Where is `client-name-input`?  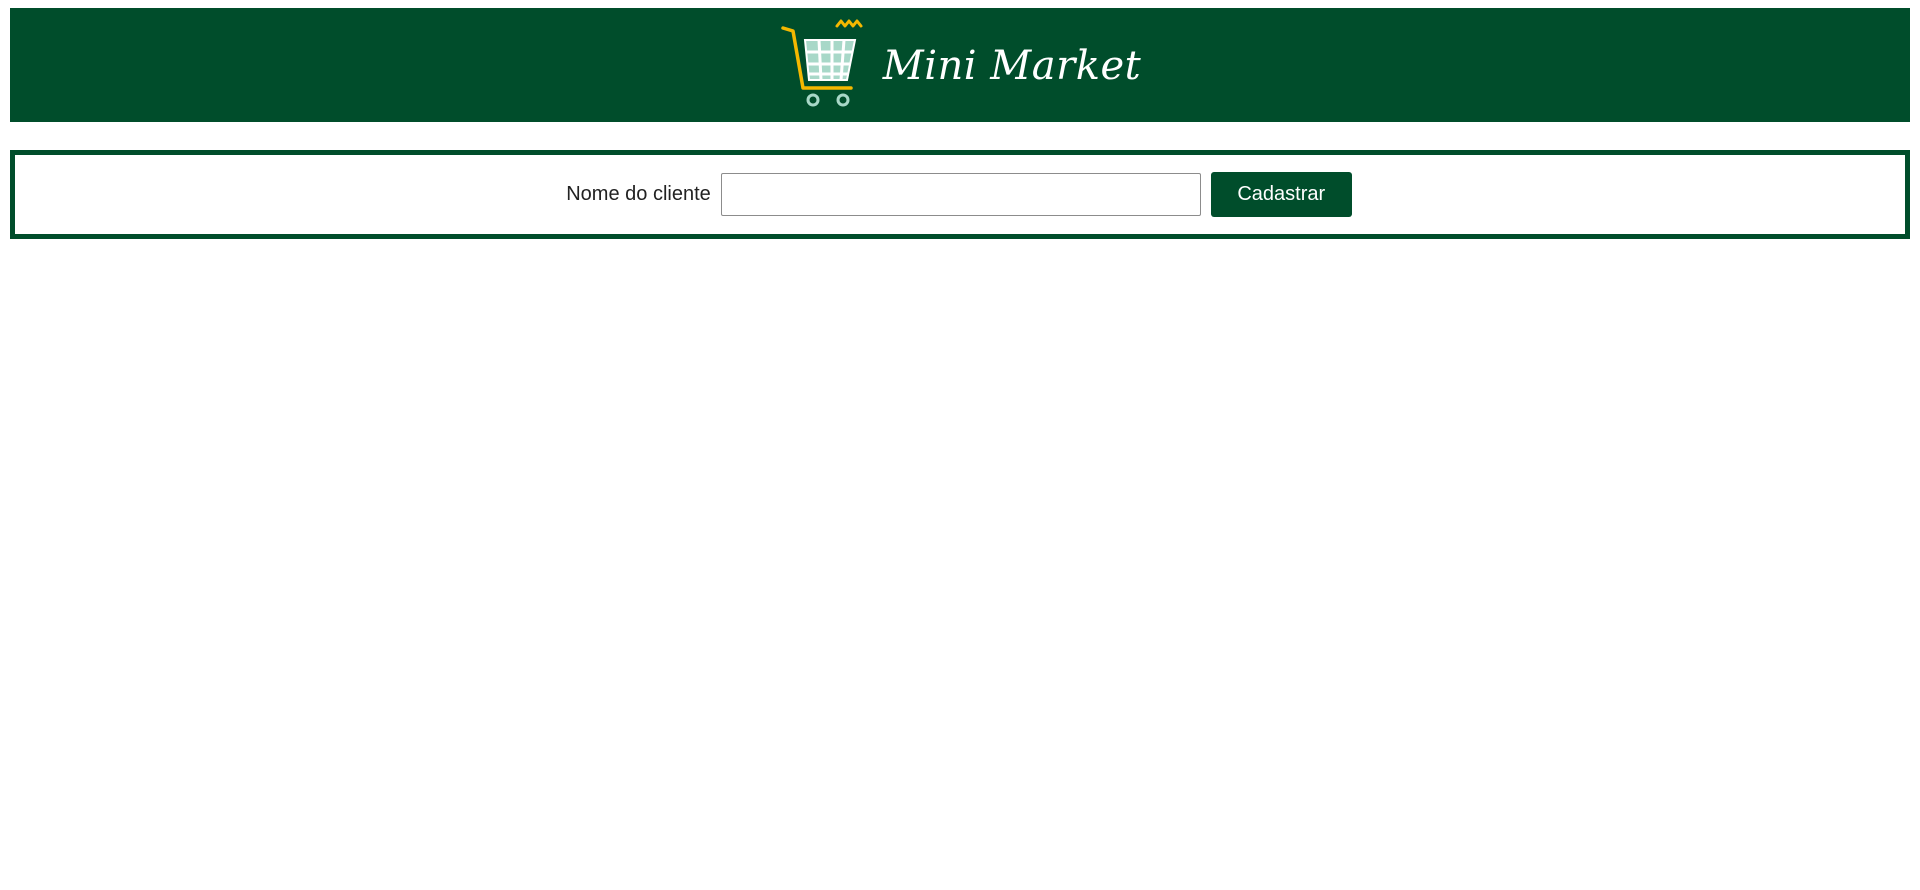 client-name-input is located at coordinates (960, 194).